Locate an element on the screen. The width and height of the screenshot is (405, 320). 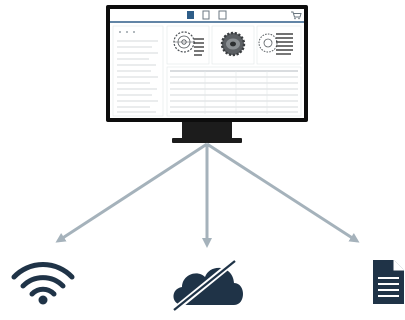
document-icon is located at coordinates (388, 282).